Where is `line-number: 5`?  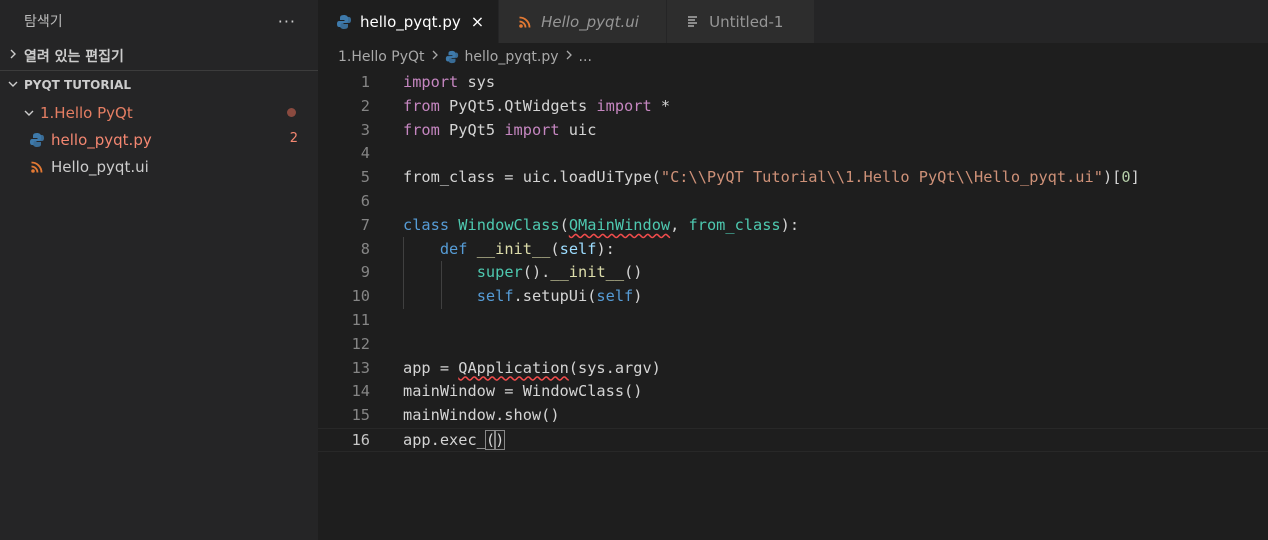
line-number: 5 is located at coordinates (365, 177).